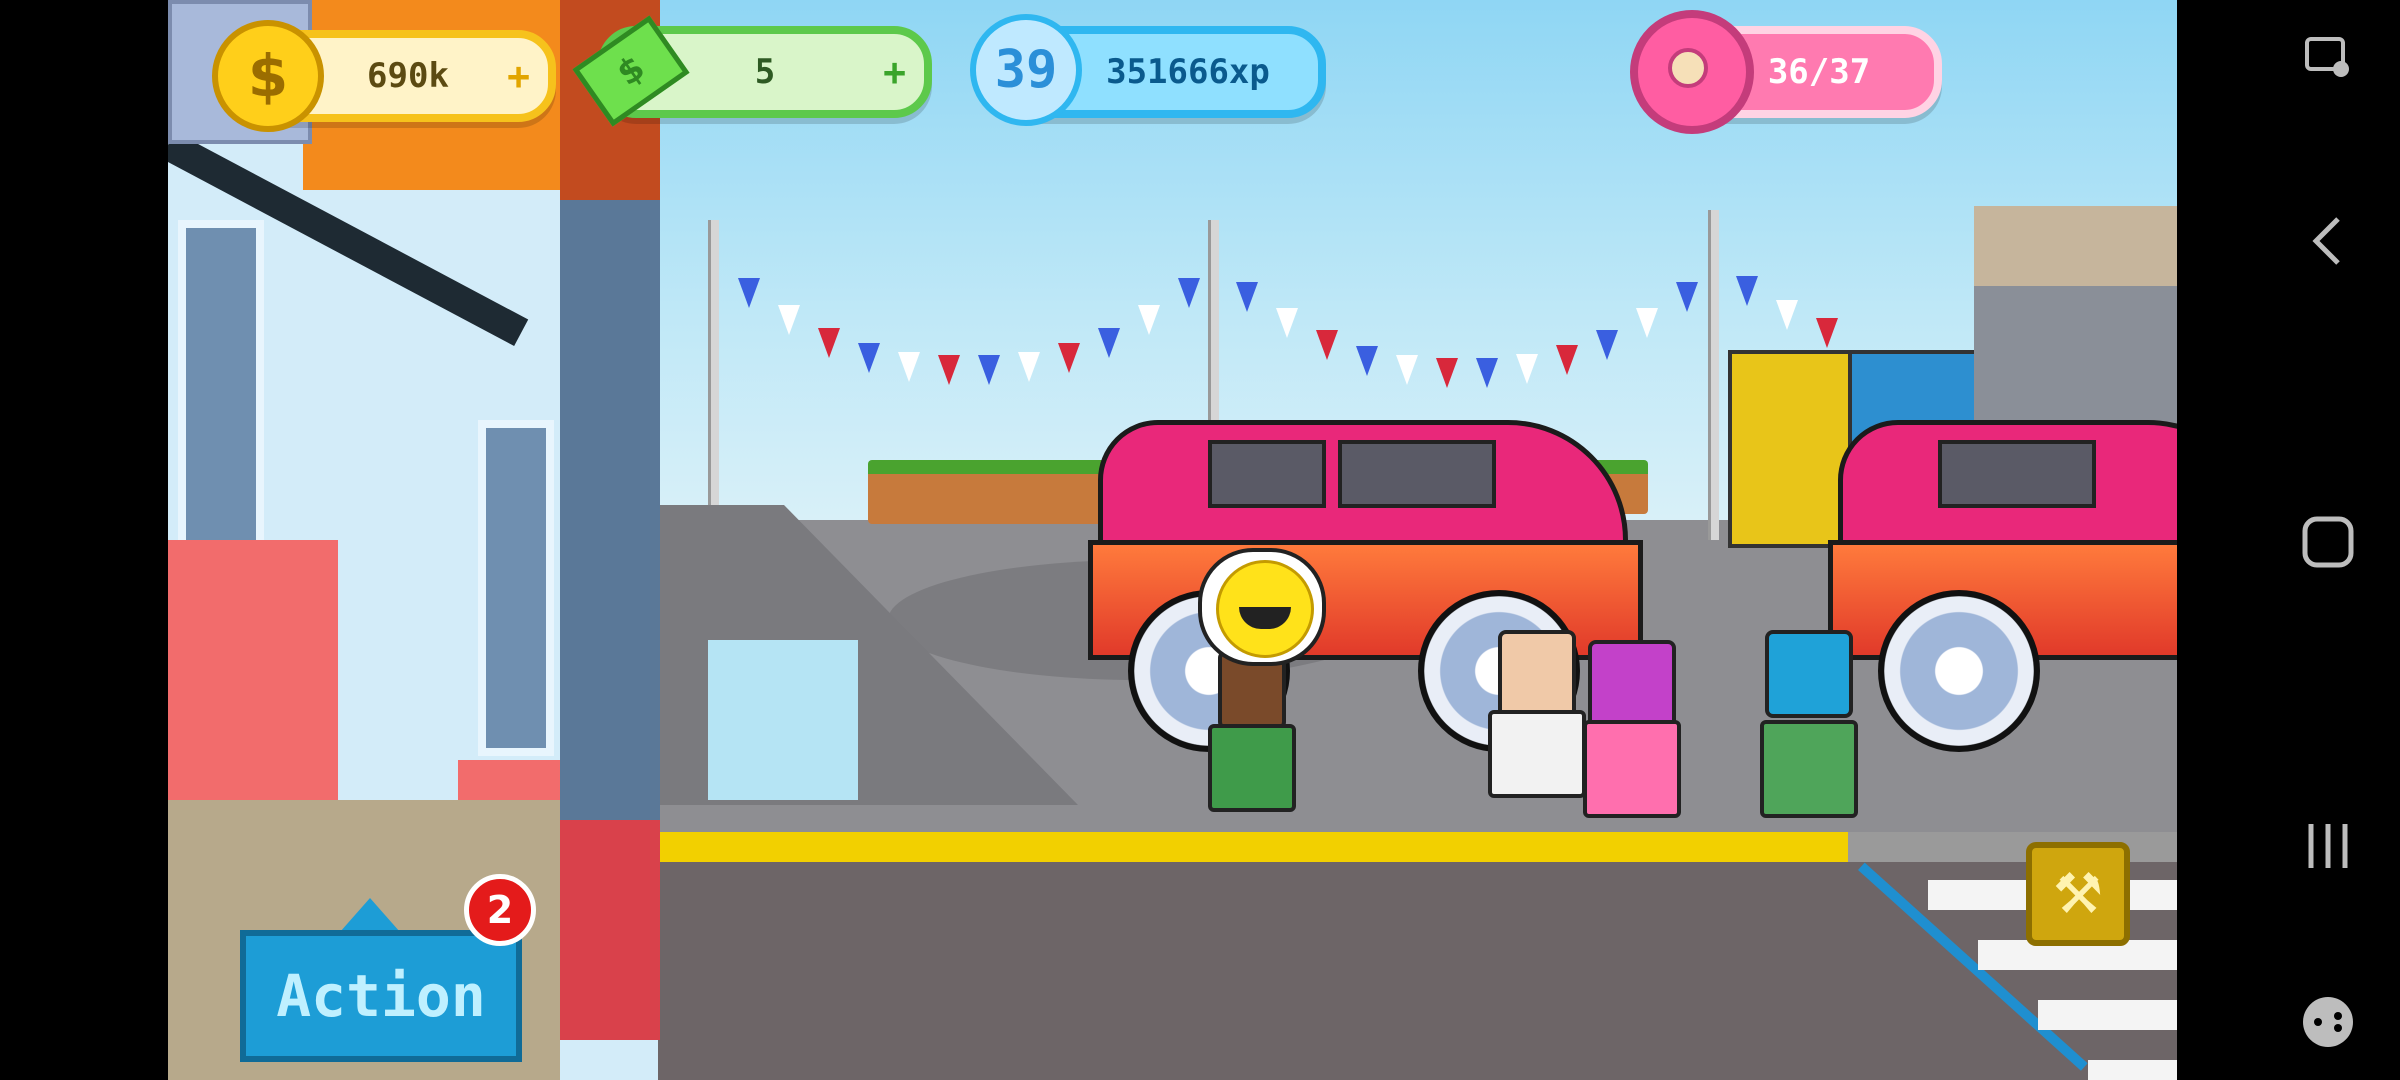 Image resolution: width=2400 pixels, height=1080 pixels. I want to click on gamepad-icon, so click(2328, 1022).